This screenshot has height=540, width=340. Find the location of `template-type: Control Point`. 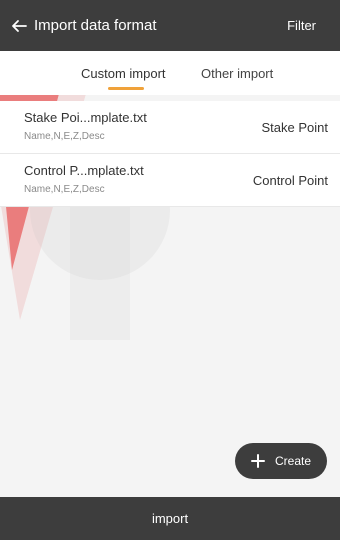

template-type: Control Point is located at coordinates (290, 180).